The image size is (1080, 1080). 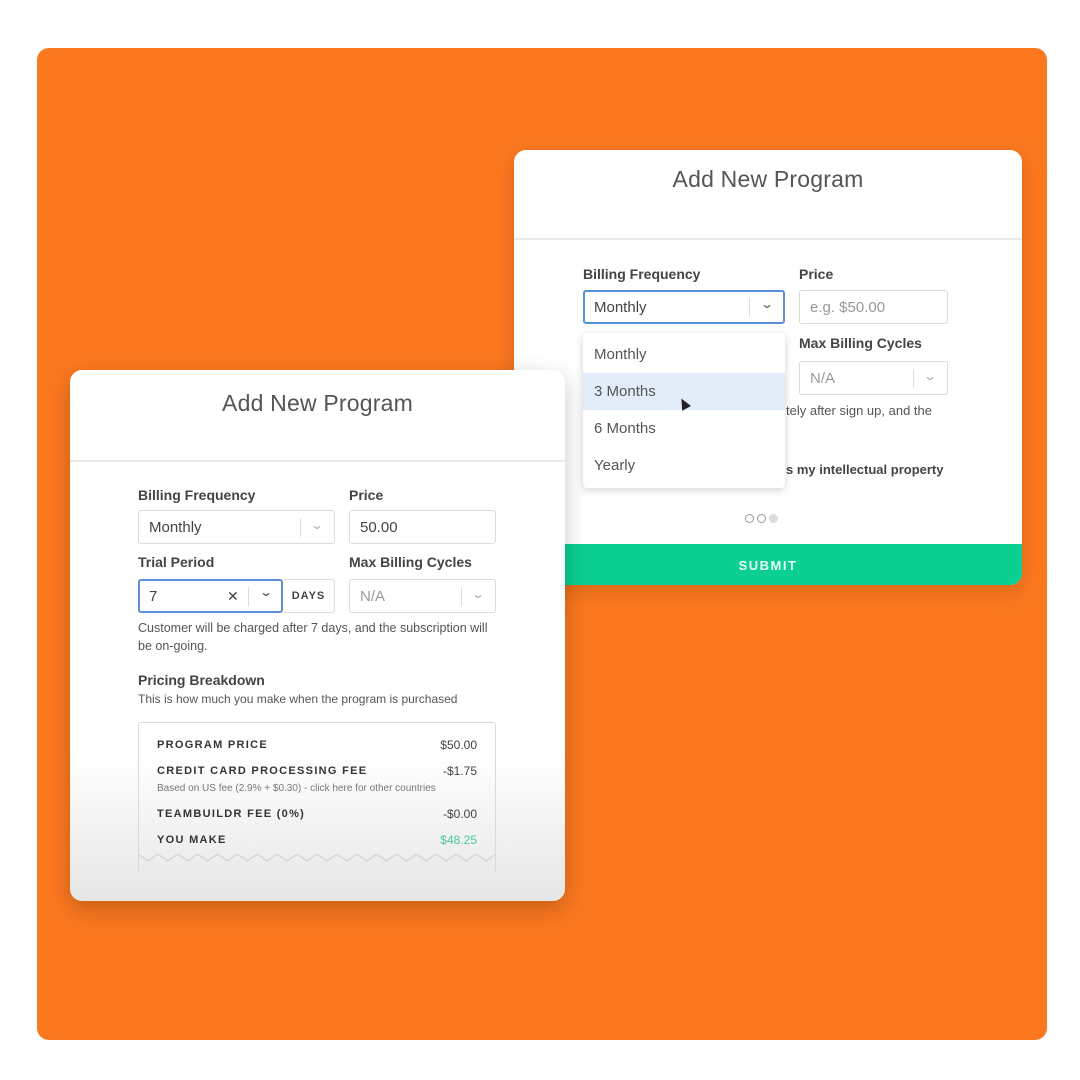 I want to click on front-card-divider, so click(x=317, y=461).